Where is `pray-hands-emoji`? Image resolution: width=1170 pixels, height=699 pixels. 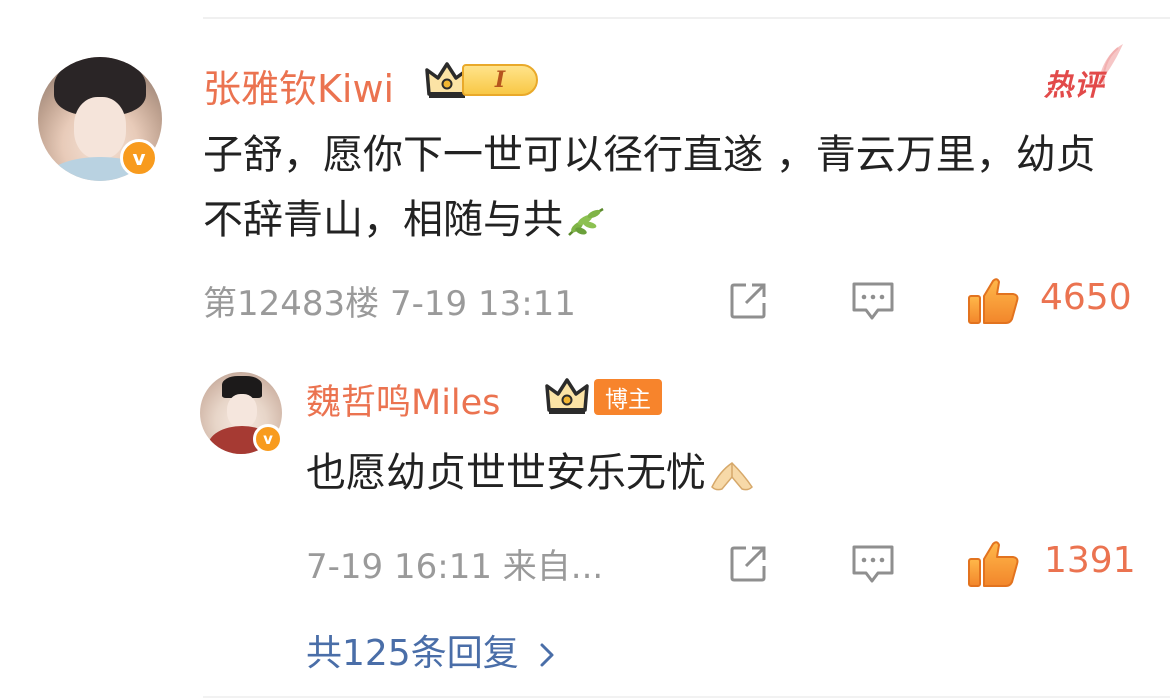 pray-hands-emoji is located at coordinates (732, 476).